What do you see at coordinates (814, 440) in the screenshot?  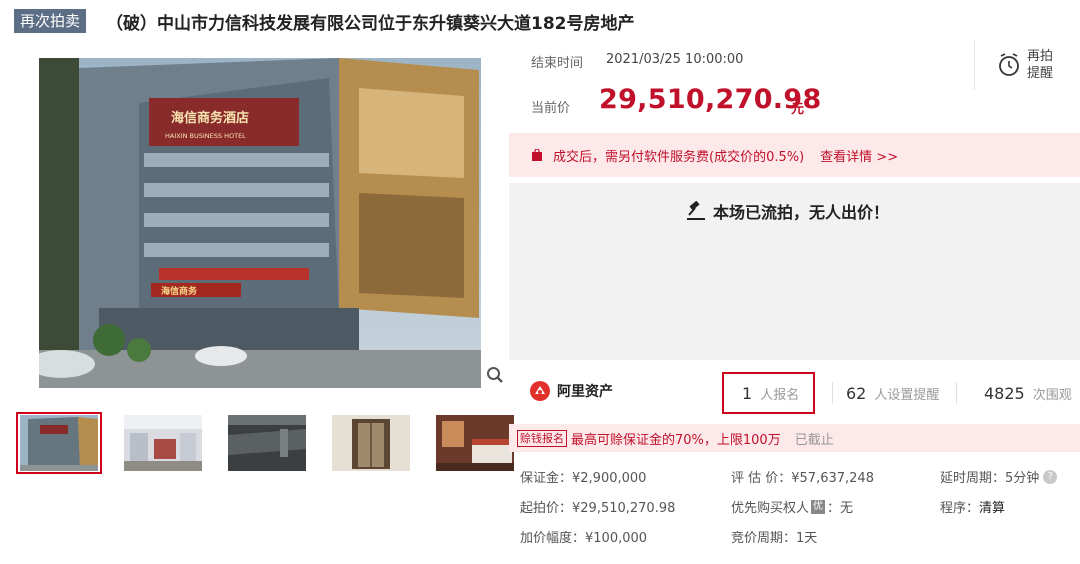 I see `credit-signup-status: 已截止` at bounding box center [814, 440].